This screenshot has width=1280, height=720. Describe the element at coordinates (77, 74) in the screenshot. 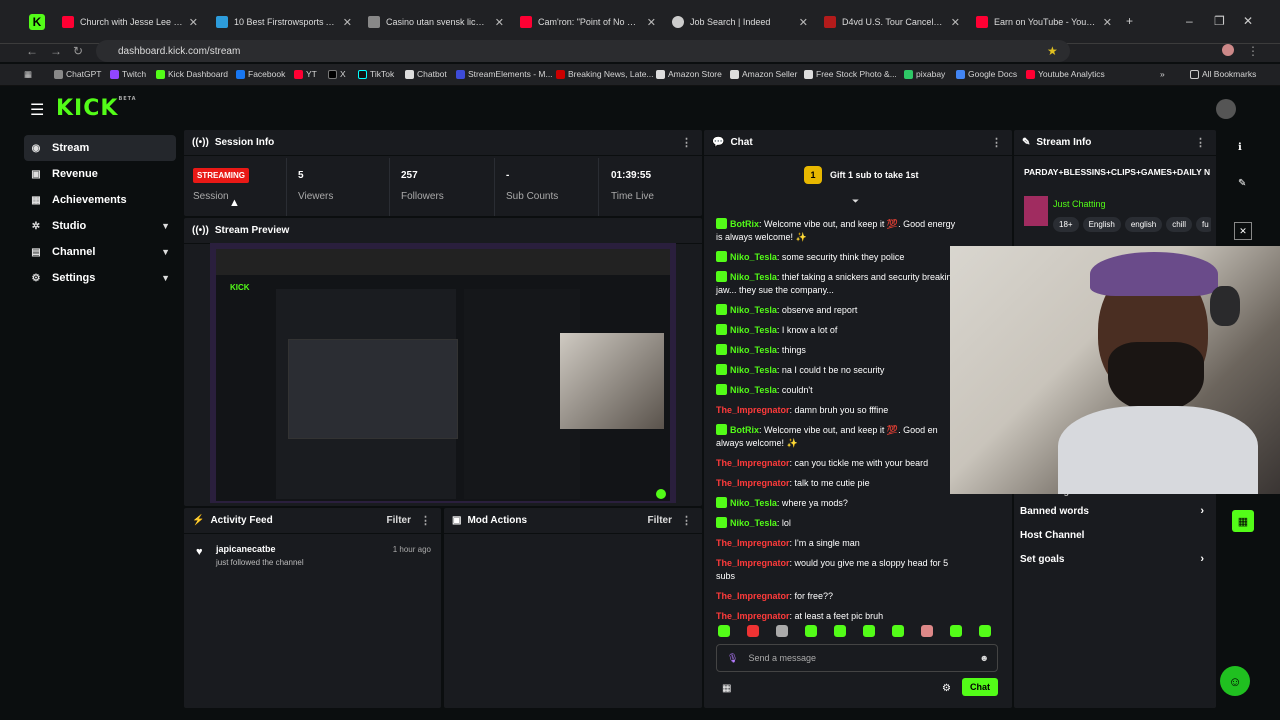

I see `bookmark-item: ChatGPT` at that location.